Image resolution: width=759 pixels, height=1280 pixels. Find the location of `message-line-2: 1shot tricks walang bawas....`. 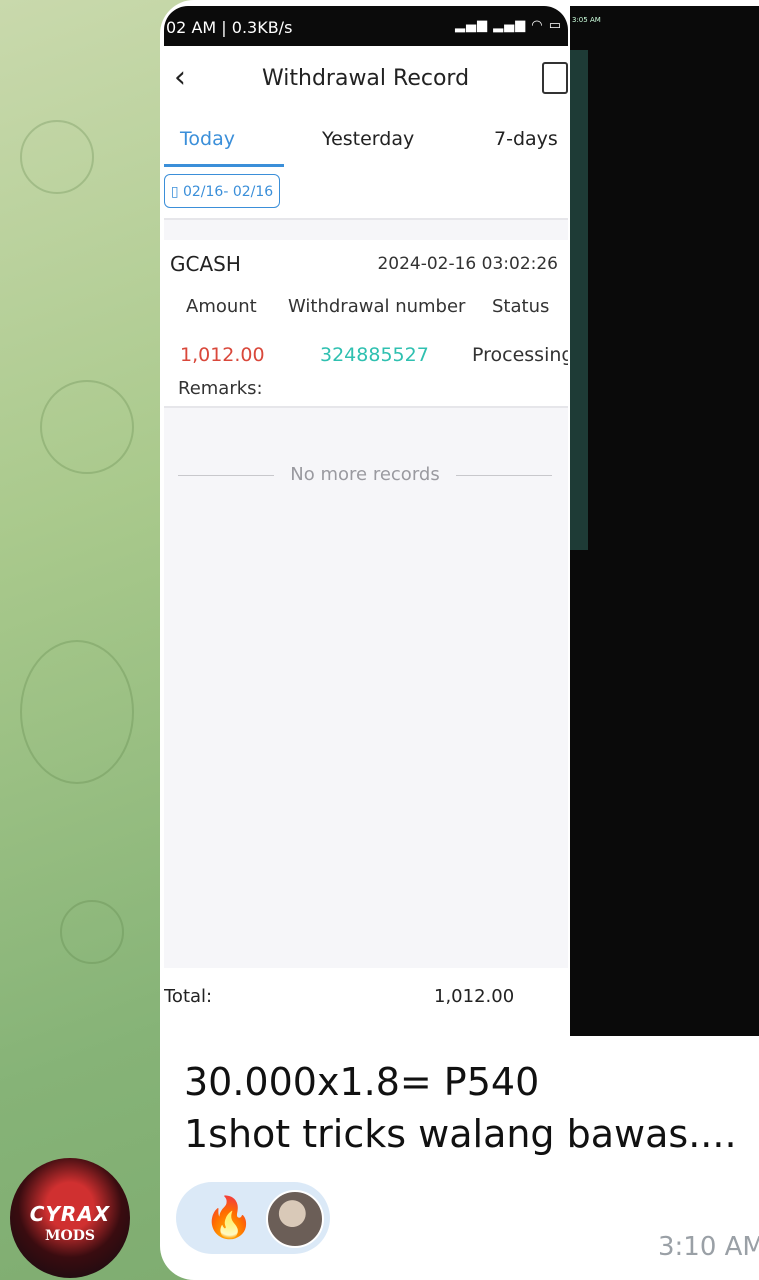

message-line-2: 1shot tricks walang bawas.... is located at coordinates (460, 1134).